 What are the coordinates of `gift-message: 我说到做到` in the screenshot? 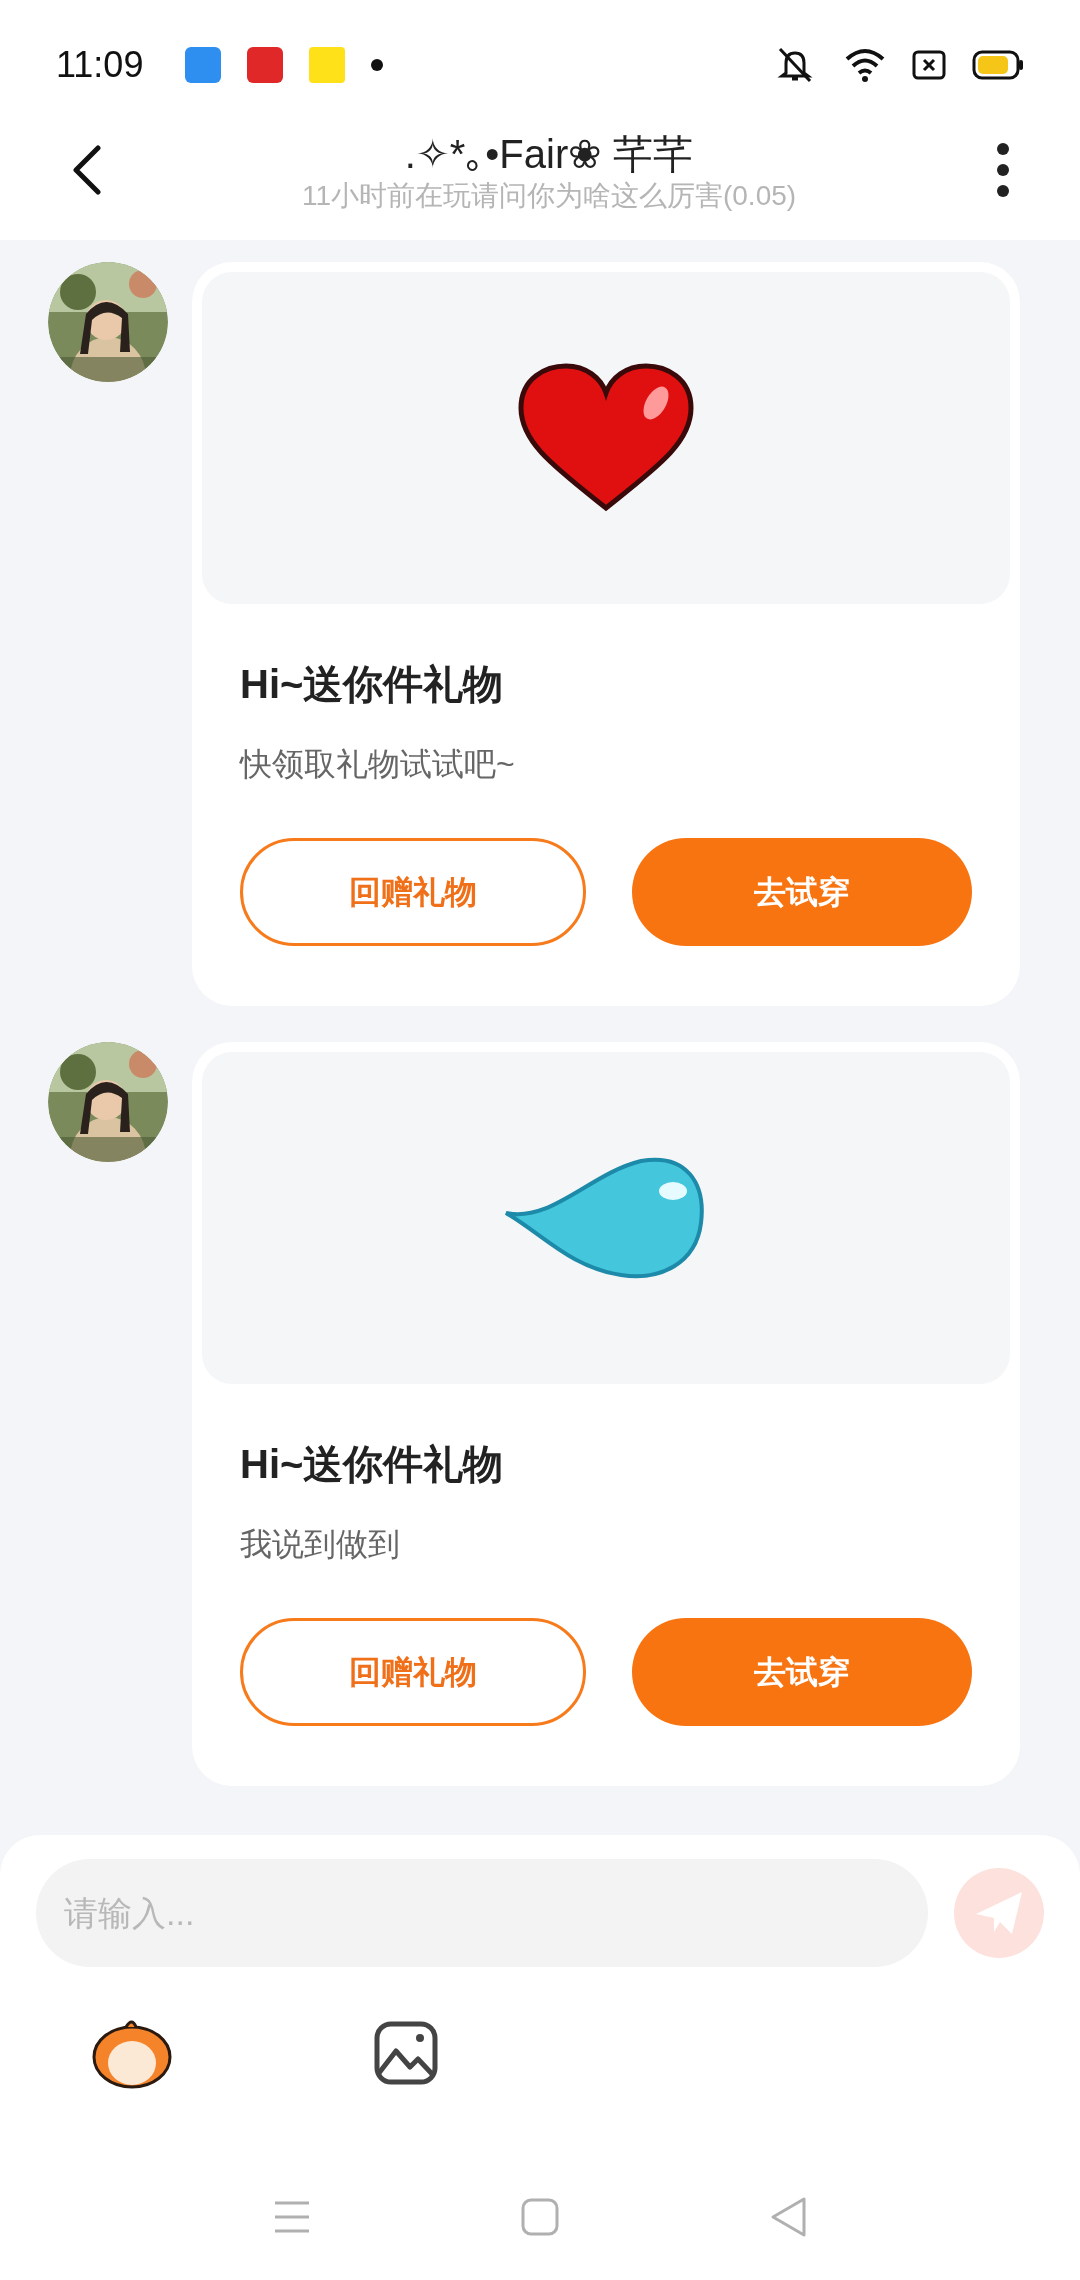 It's located at (320, 1544).